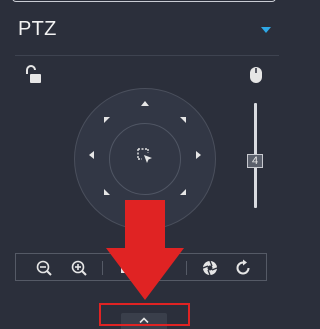 The width and height of the screenshot is (320, 329). I want to click on pan-right-arrow-icon, so click(199, 155).